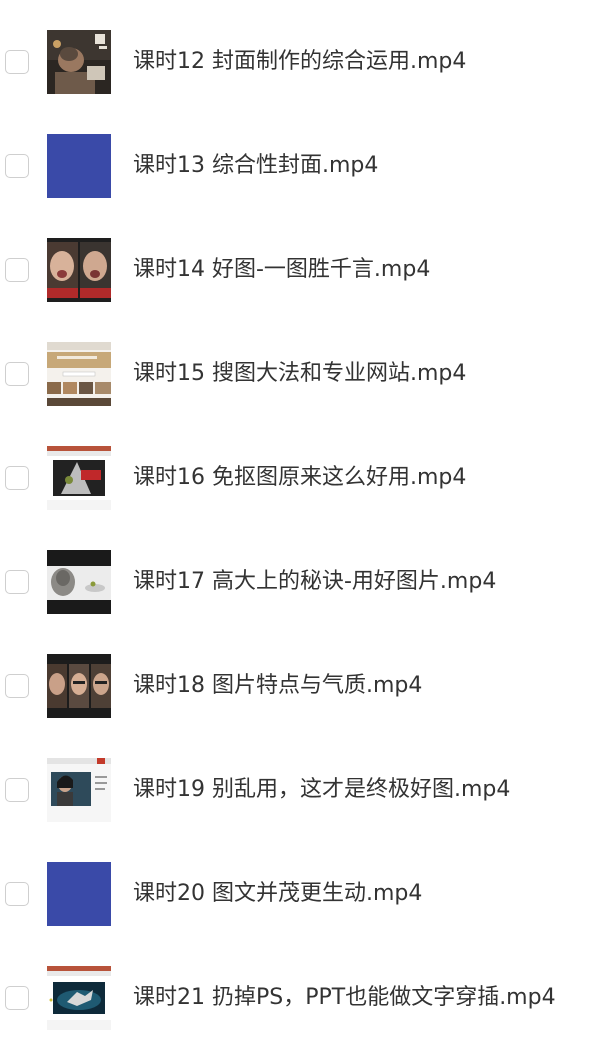  I want to click on file-name: 课时17 高大上的秘诀-用好图片.mp4, so click(314, 582).